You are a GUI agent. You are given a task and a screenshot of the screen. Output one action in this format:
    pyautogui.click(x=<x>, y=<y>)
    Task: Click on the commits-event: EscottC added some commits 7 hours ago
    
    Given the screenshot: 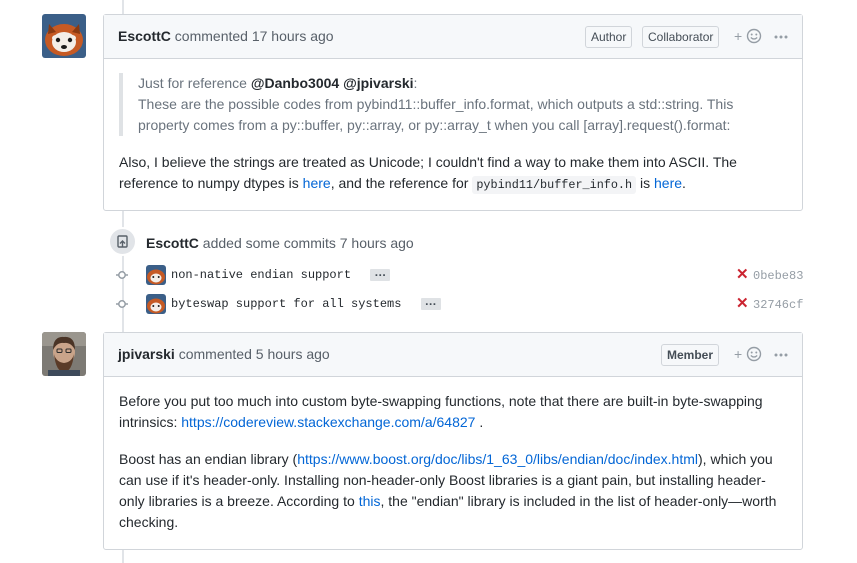 What is the action you would take?
    pyautogui.click(x=280, y=243)
    